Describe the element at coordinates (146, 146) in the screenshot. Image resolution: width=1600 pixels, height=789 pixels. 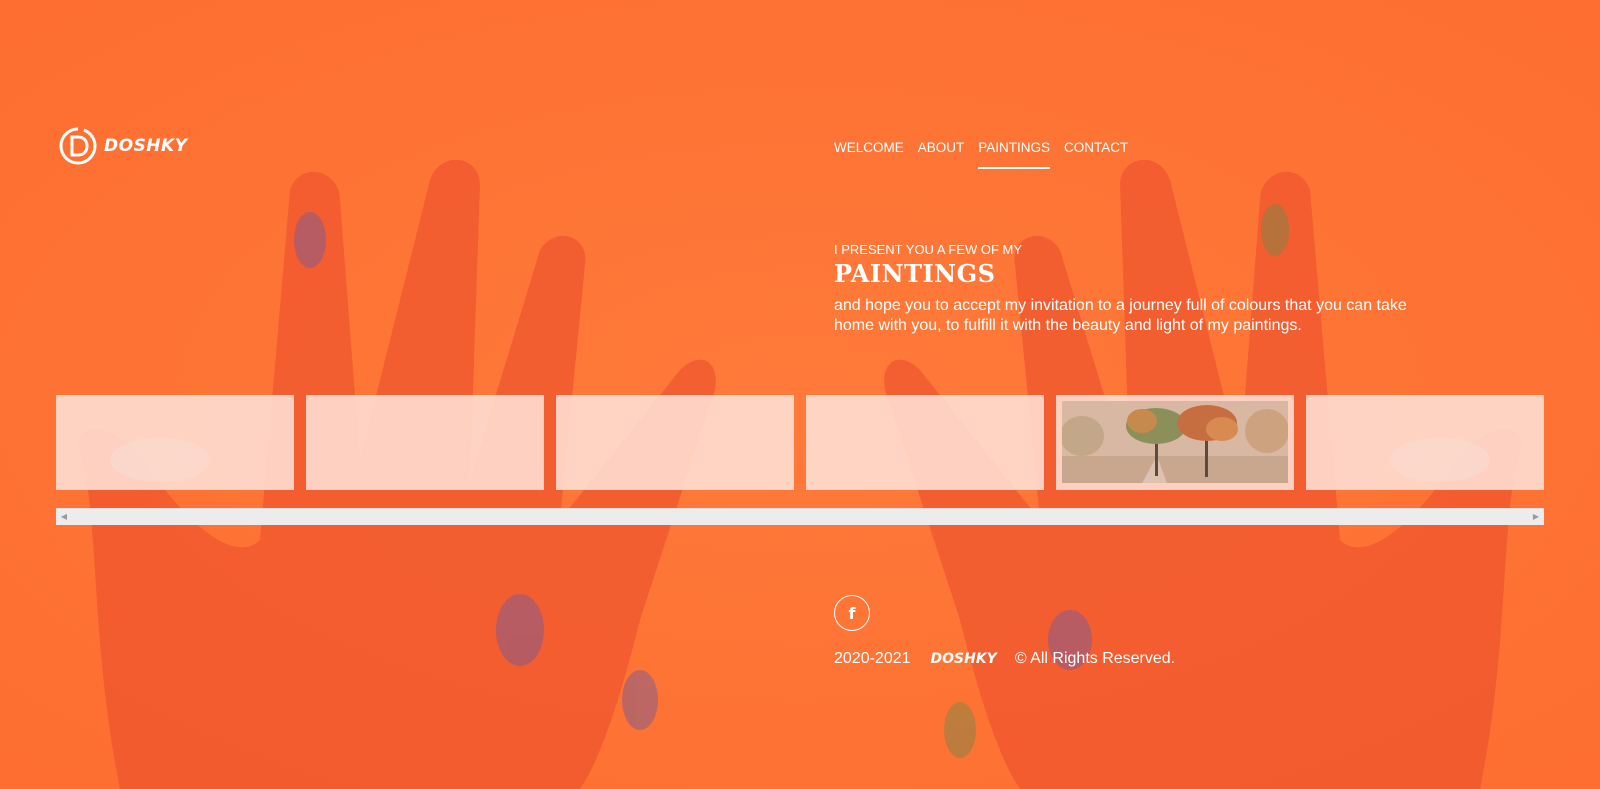
I see `brand-name: DOSHKY` at that location.